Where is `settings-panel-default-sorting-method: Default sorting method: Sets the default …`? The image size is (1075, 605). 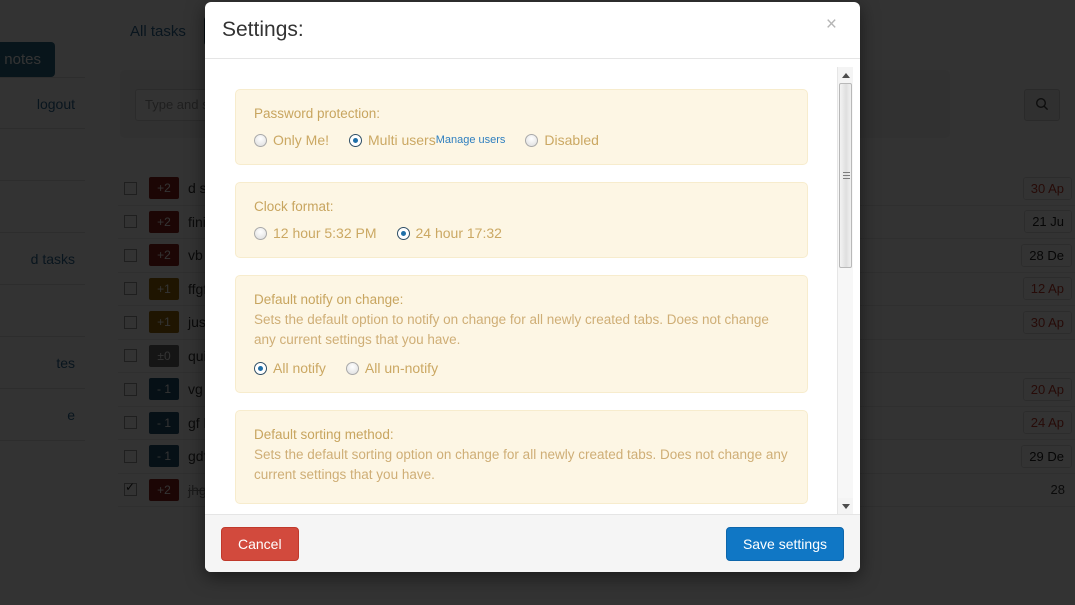
settings-panel-default-sorting-method: Default sorting method: Sets the default … is located at coordinates (521, 457).